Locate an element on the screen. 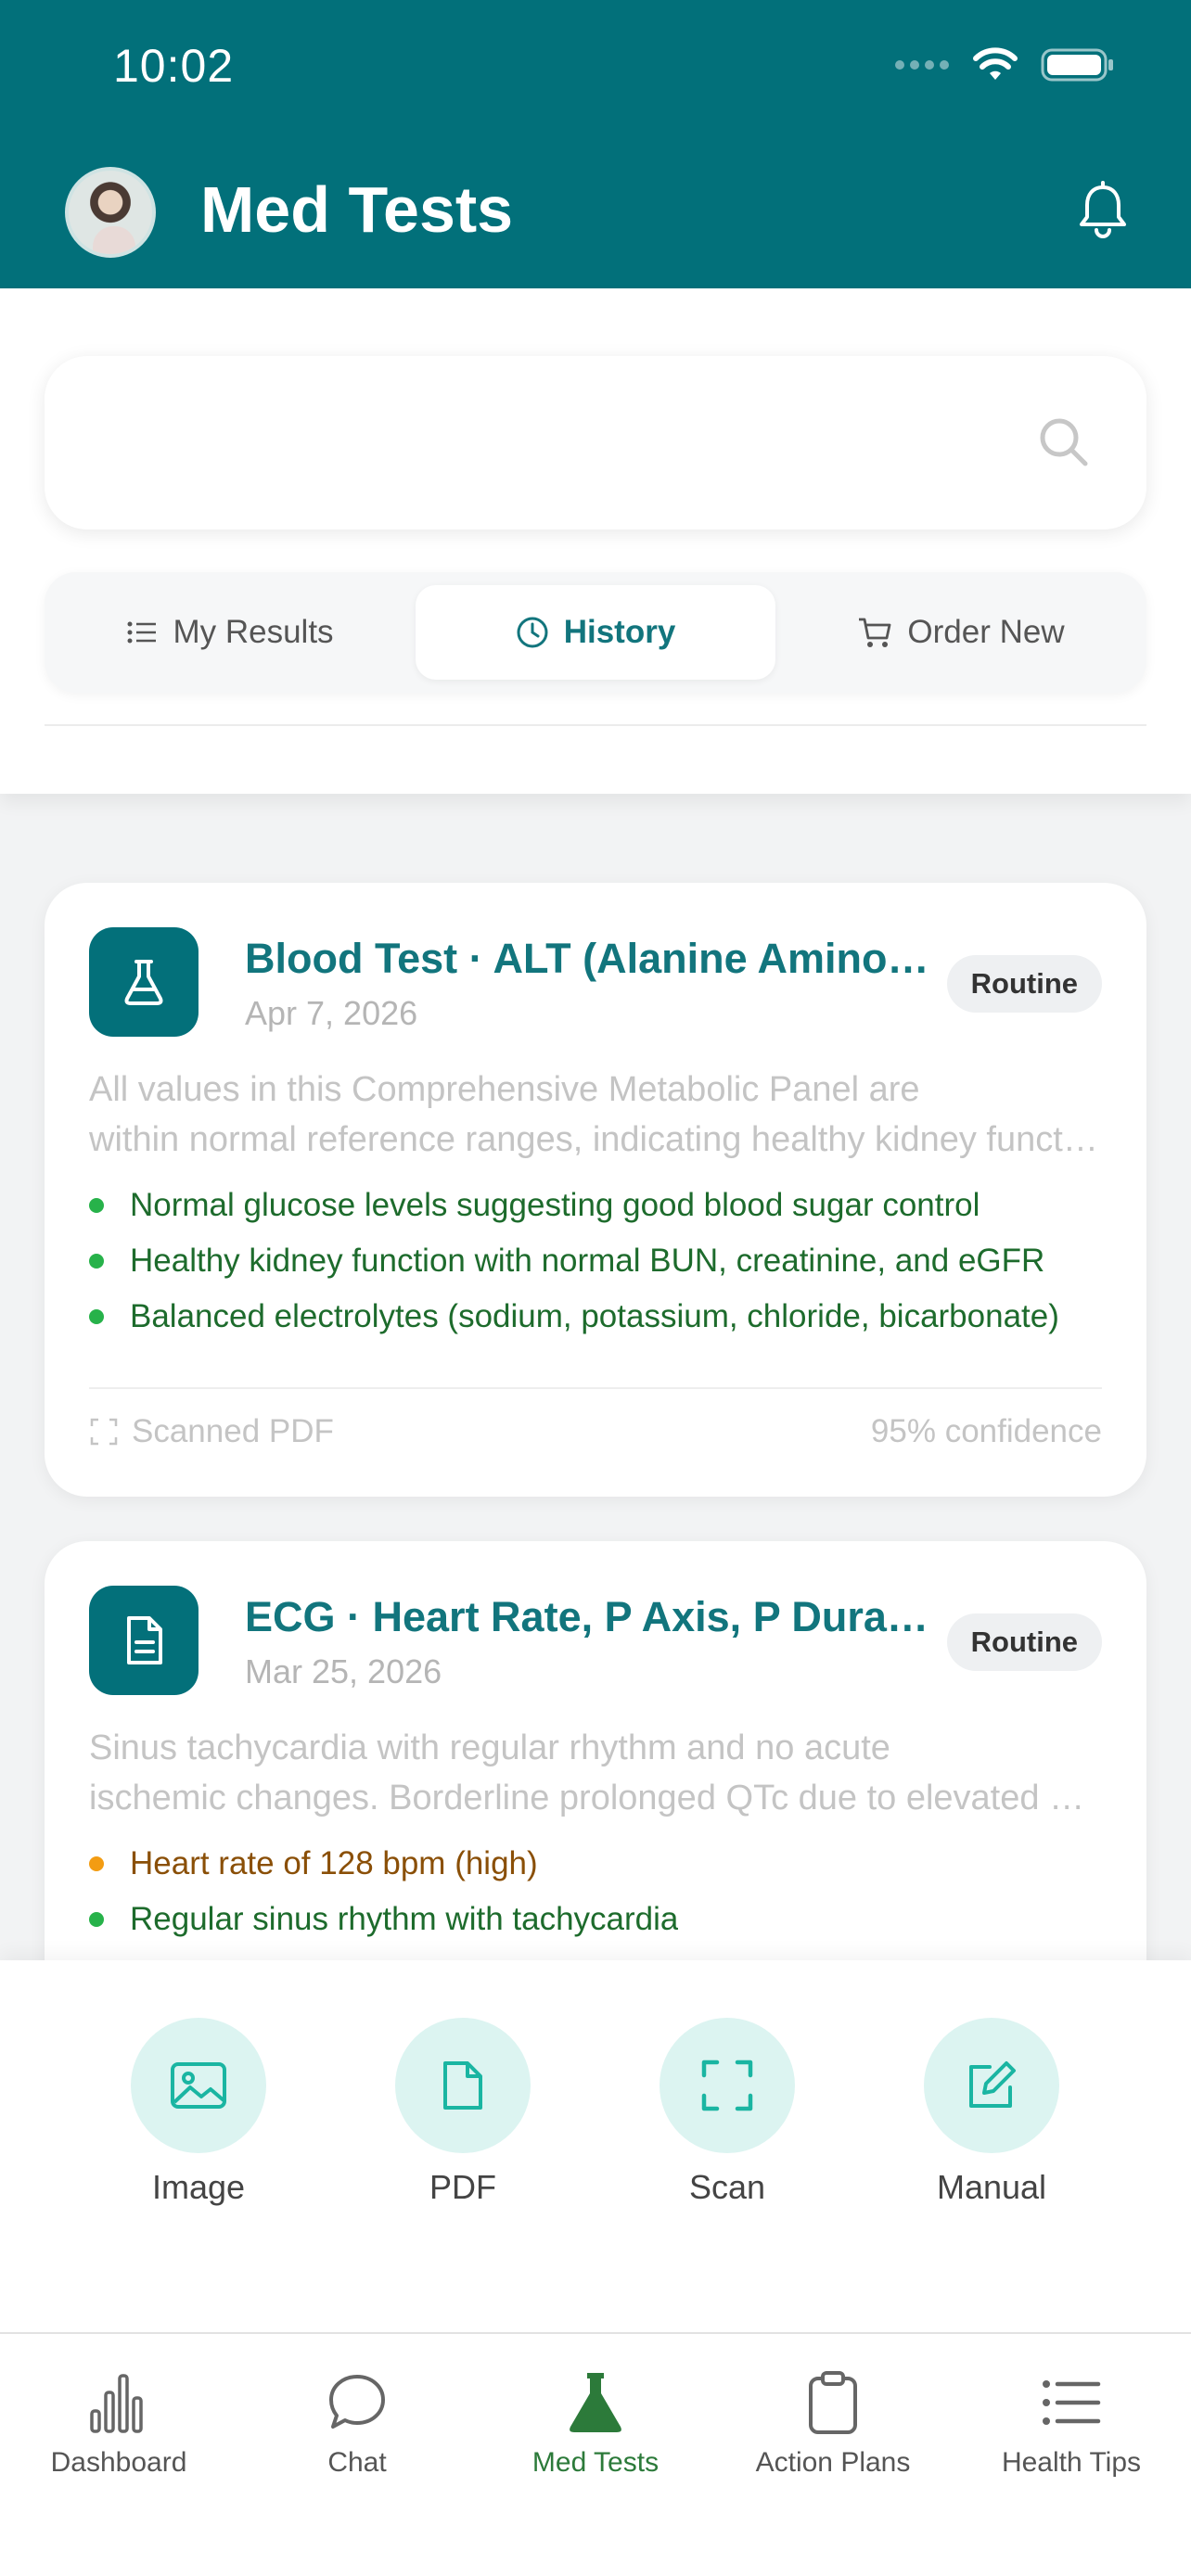 The height and width of the screenshot is (2576, 1191). cellular-signal-icon is located at coordinates (922, 65).